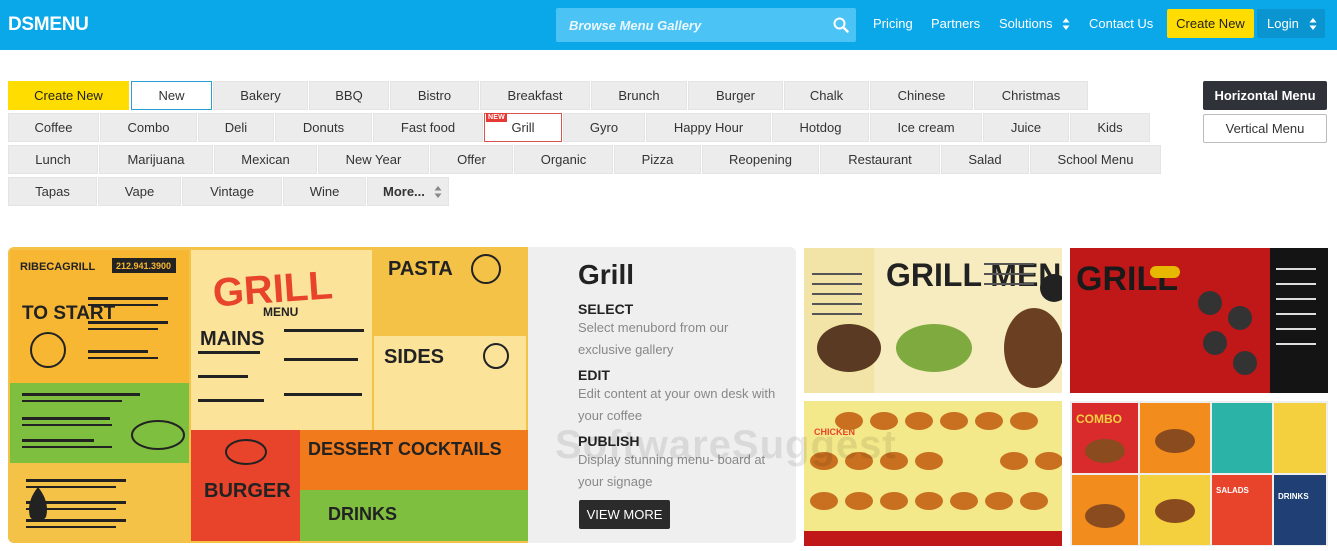 The image size is (1337, 551). What do you see at coordinates (148, 127) in the screenshot?
I see `tag-combo: Combo` at bounding box center [148, 127].